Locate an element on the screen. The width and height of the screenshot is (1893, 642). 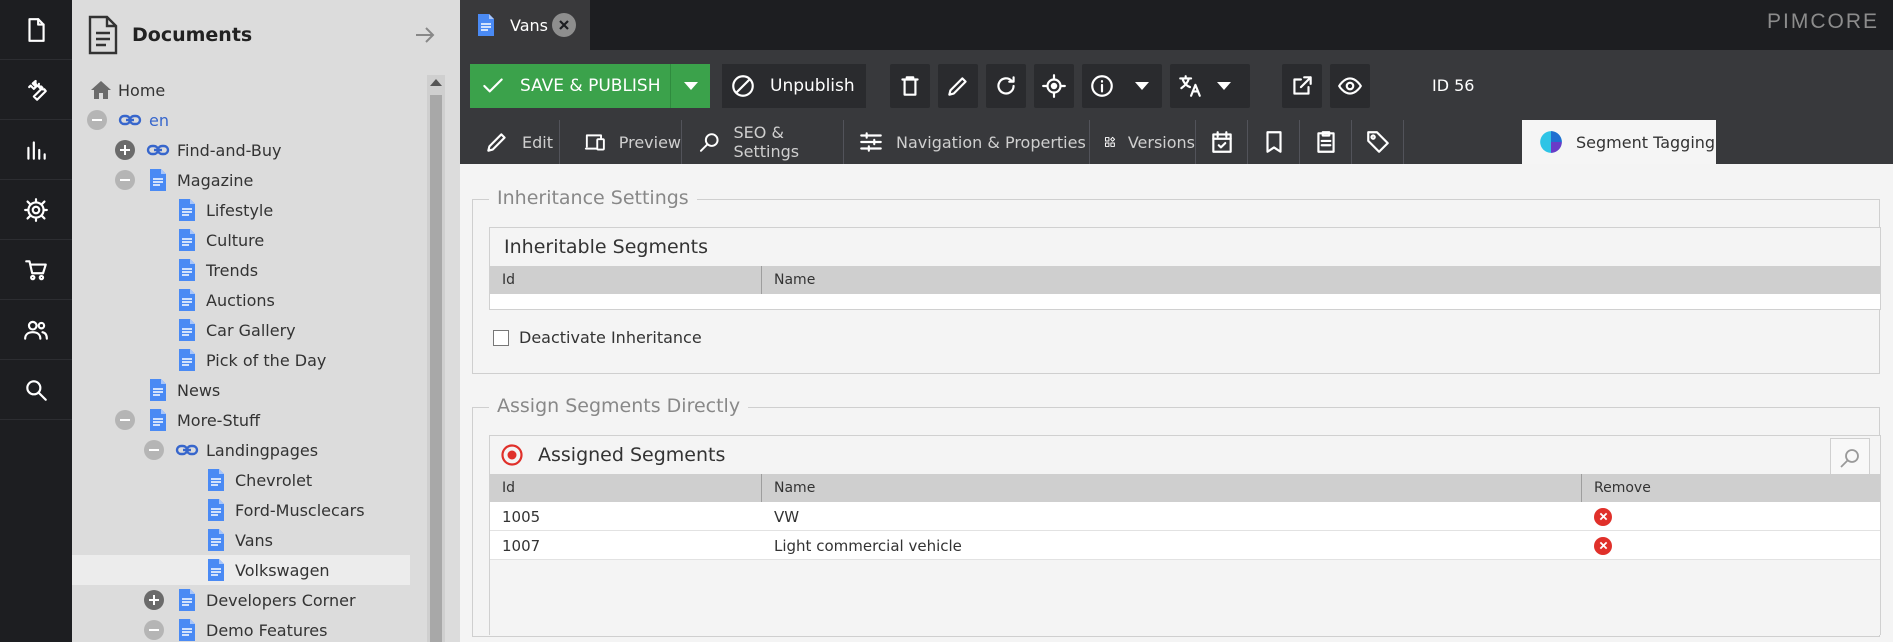
tree-node: Home is located at coordinates (241, 90).